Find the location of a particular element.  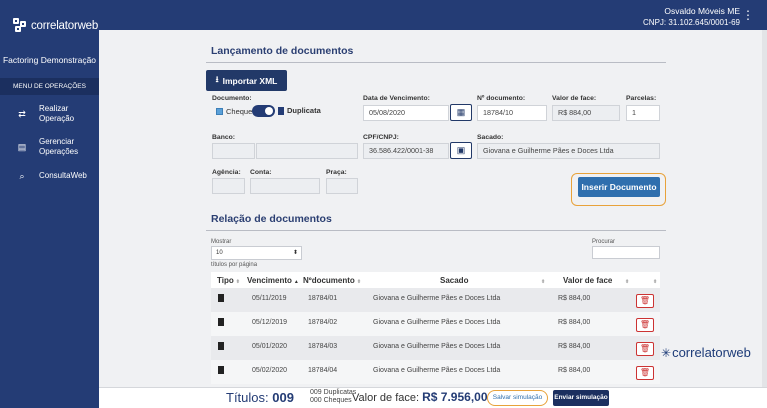

bank-code-input is located at coordinates (233, 151).